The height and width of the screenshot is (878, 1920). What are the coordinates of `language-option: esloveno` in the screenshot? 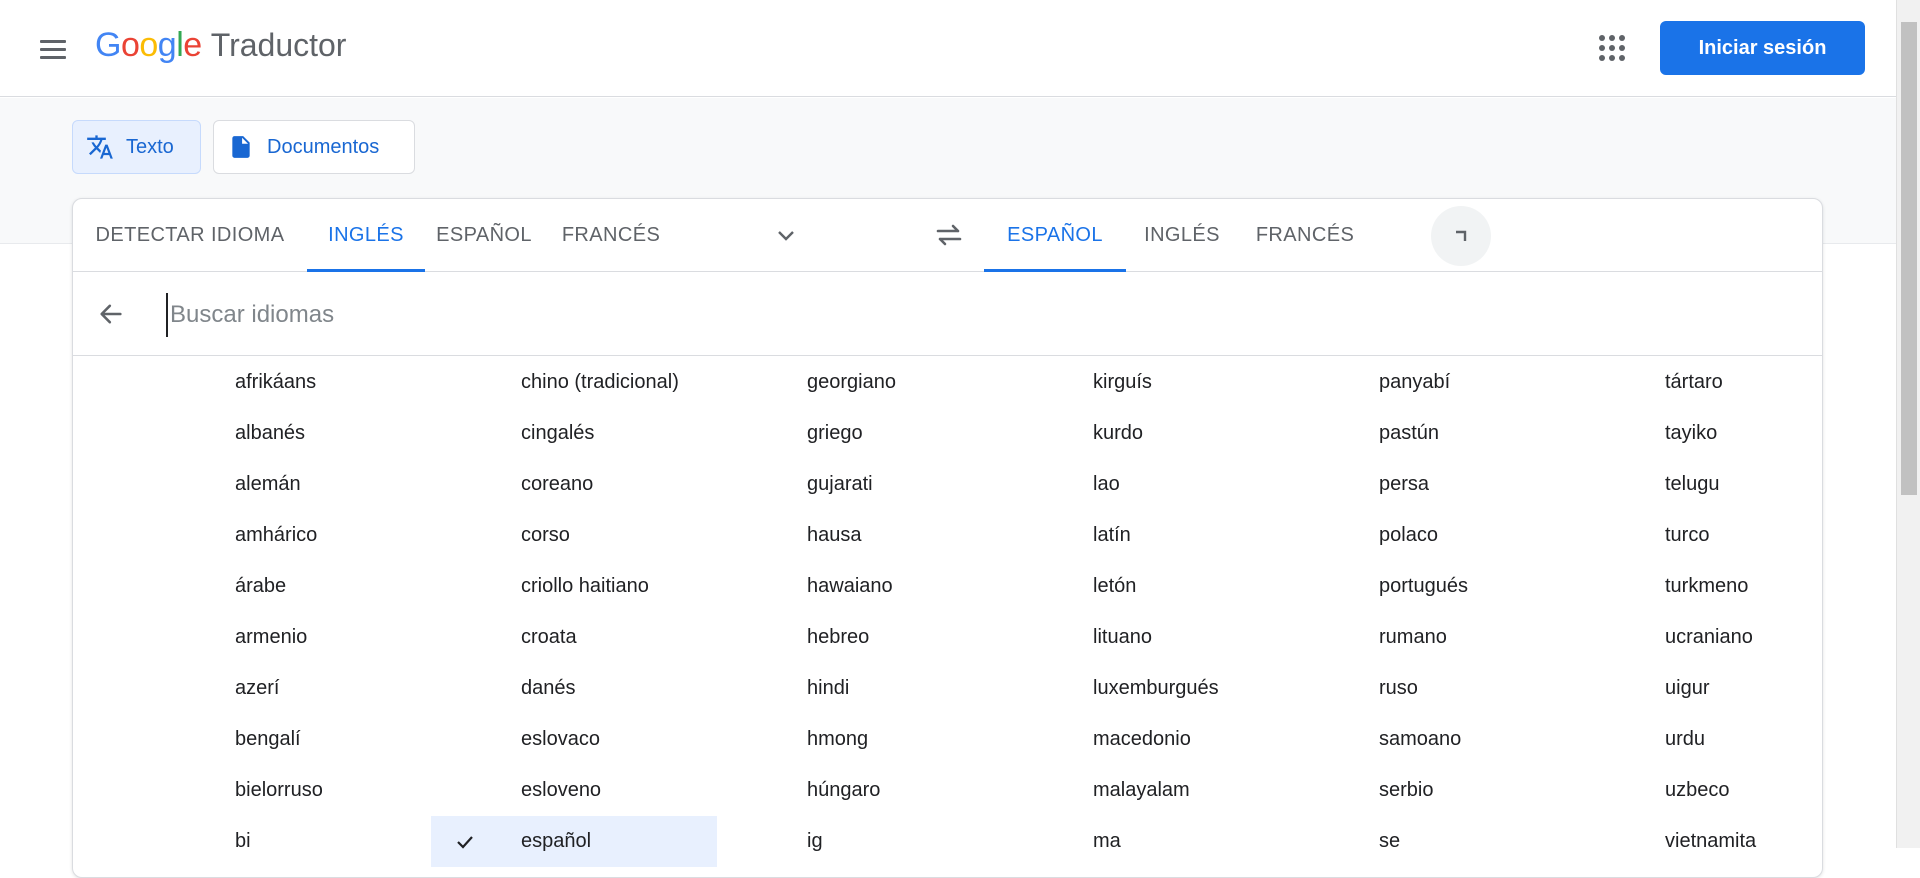 It's located at (574, 790).